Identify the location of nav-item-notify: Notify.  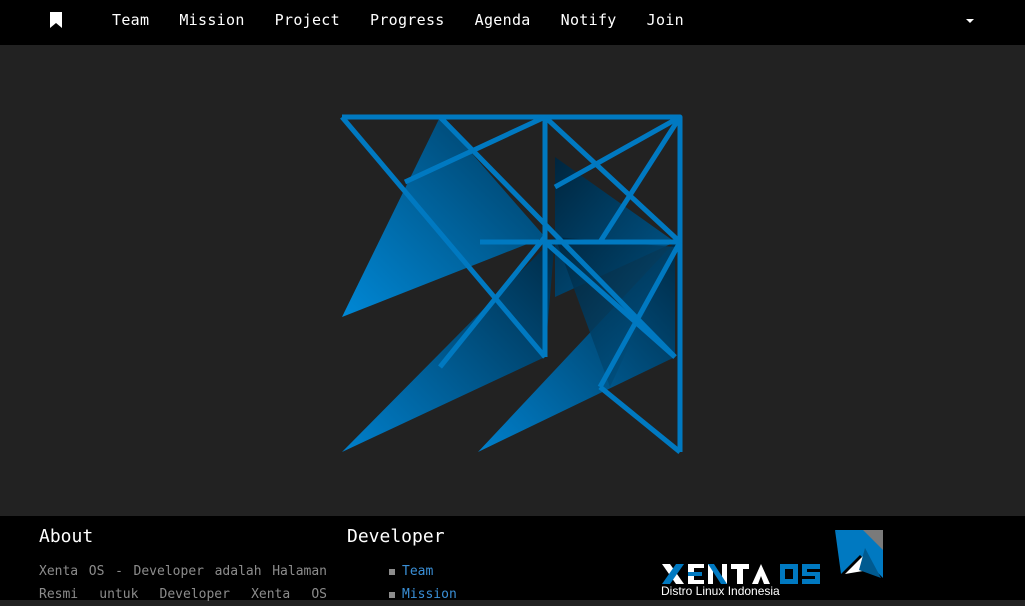
(589, 20).